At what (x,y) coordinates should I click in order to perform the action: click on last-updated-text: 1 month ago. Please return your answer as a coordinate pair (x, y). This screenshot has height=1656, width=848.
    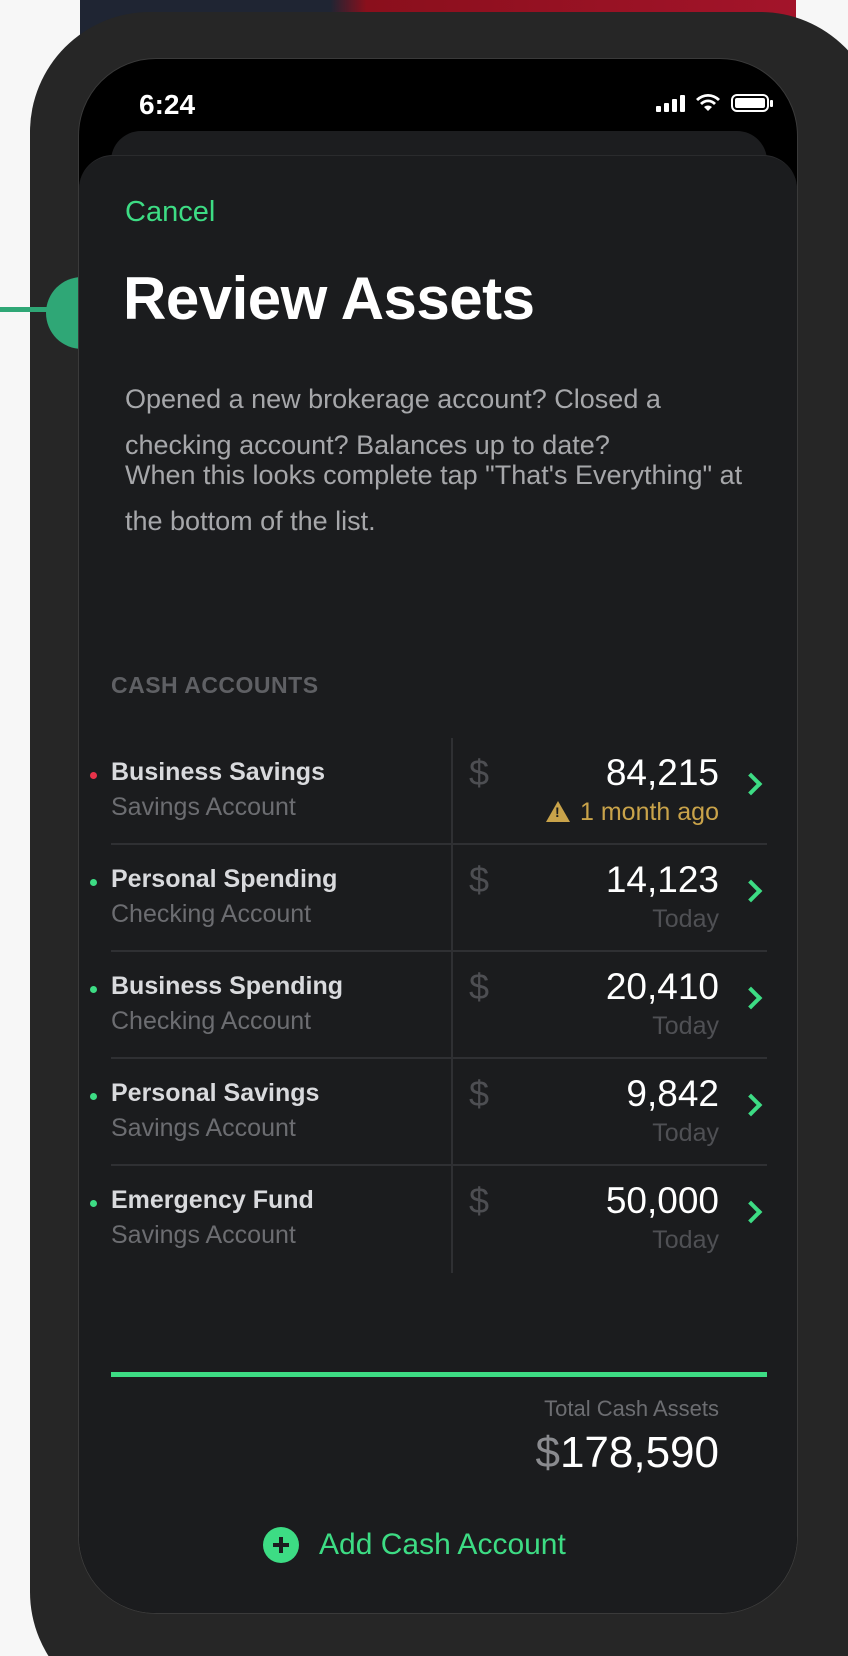
    Looking at the image, I should click on (649, 812).